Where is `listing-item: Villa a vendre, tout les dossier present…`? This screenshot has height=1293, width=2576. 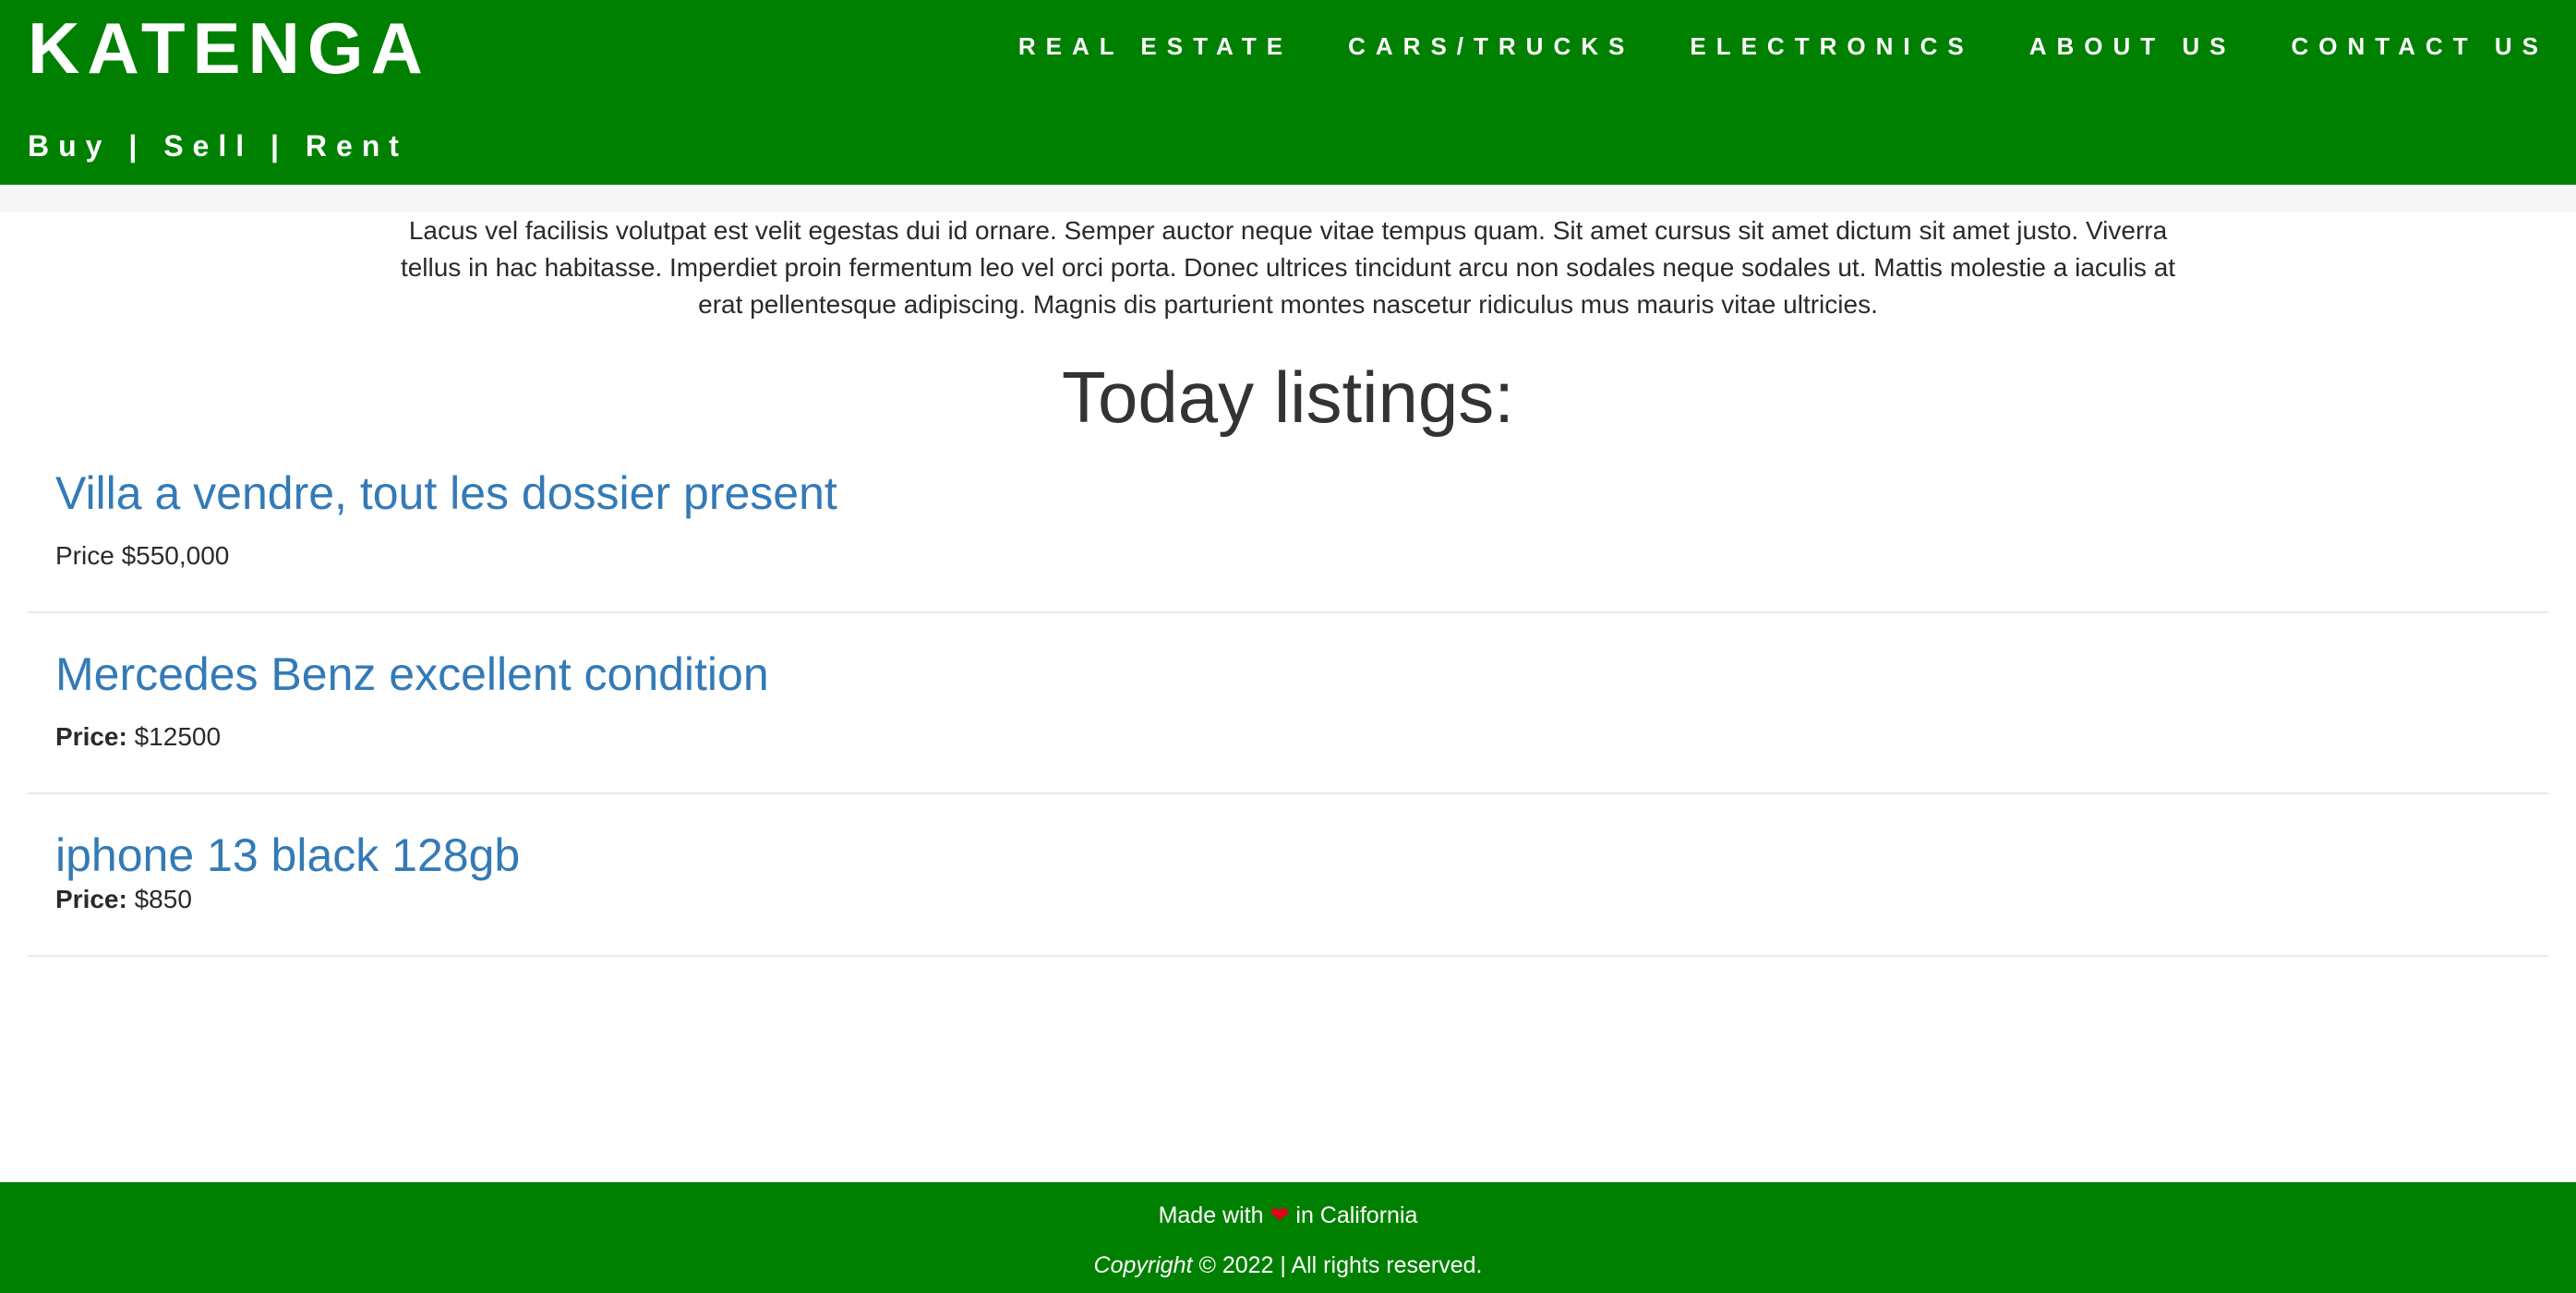
listing-item: Villa a vendre, tout les dossier present… is located at coordinates (1288, 537).